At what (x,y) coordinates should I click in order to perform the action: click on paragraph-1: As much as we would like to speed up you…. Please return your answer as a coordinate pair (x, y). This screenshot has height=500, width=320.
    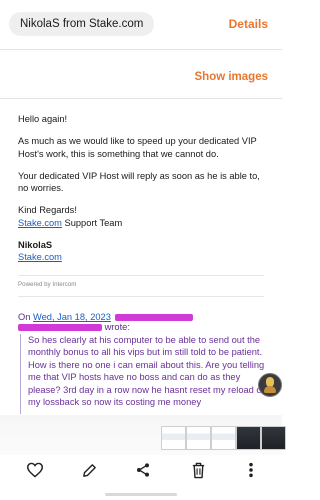
    Looking at the image, I should click on (137, 147).